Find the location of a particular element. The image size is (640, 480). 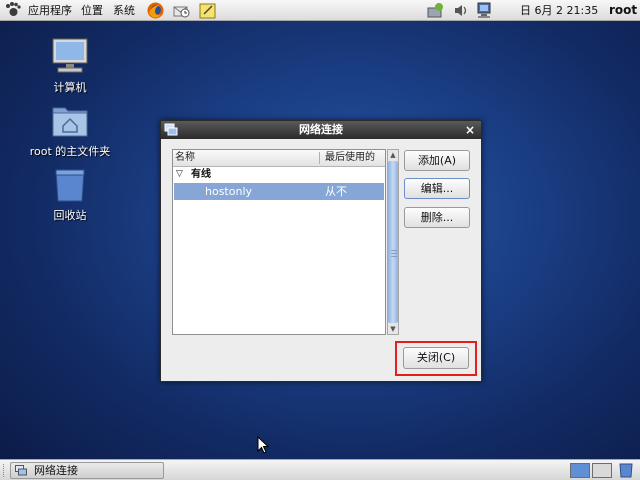

clock: 日 6月 2 21:35 is located at coordinates (559, 10).